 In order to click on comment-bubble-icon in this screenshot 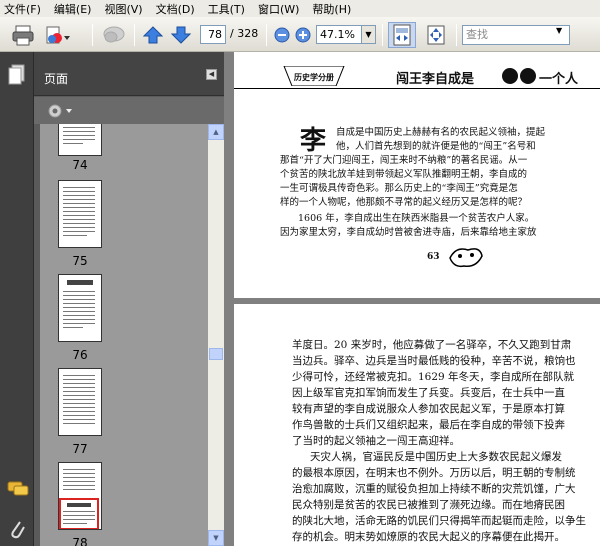, I will do `click(114, 34)`.